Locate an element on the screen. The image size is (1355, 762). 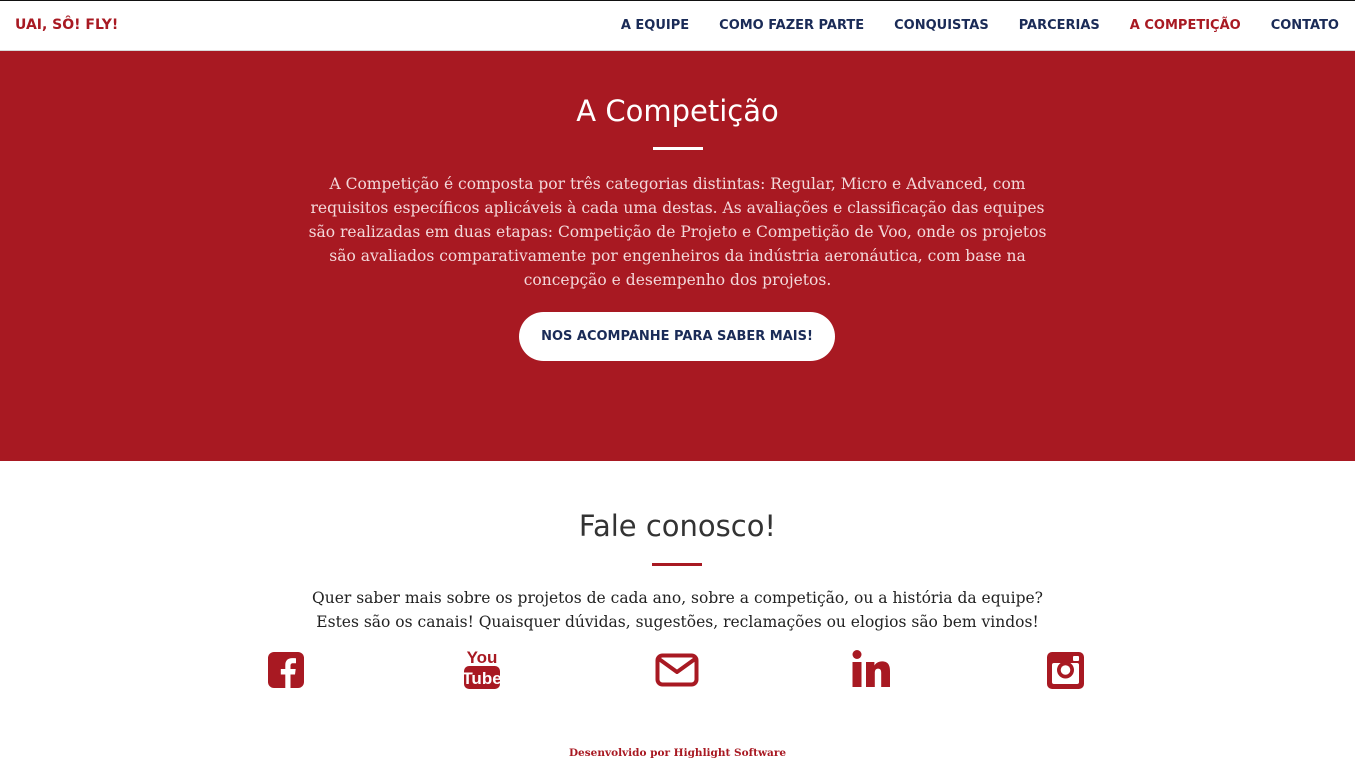
svg-text: You is located at coordinates (482, 657).